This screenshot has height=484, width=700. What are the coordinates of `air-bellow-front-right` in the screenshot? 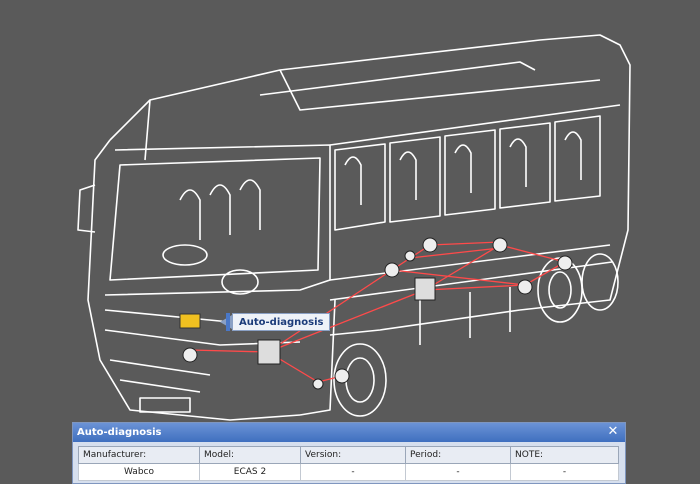 It's located at (342, 376).